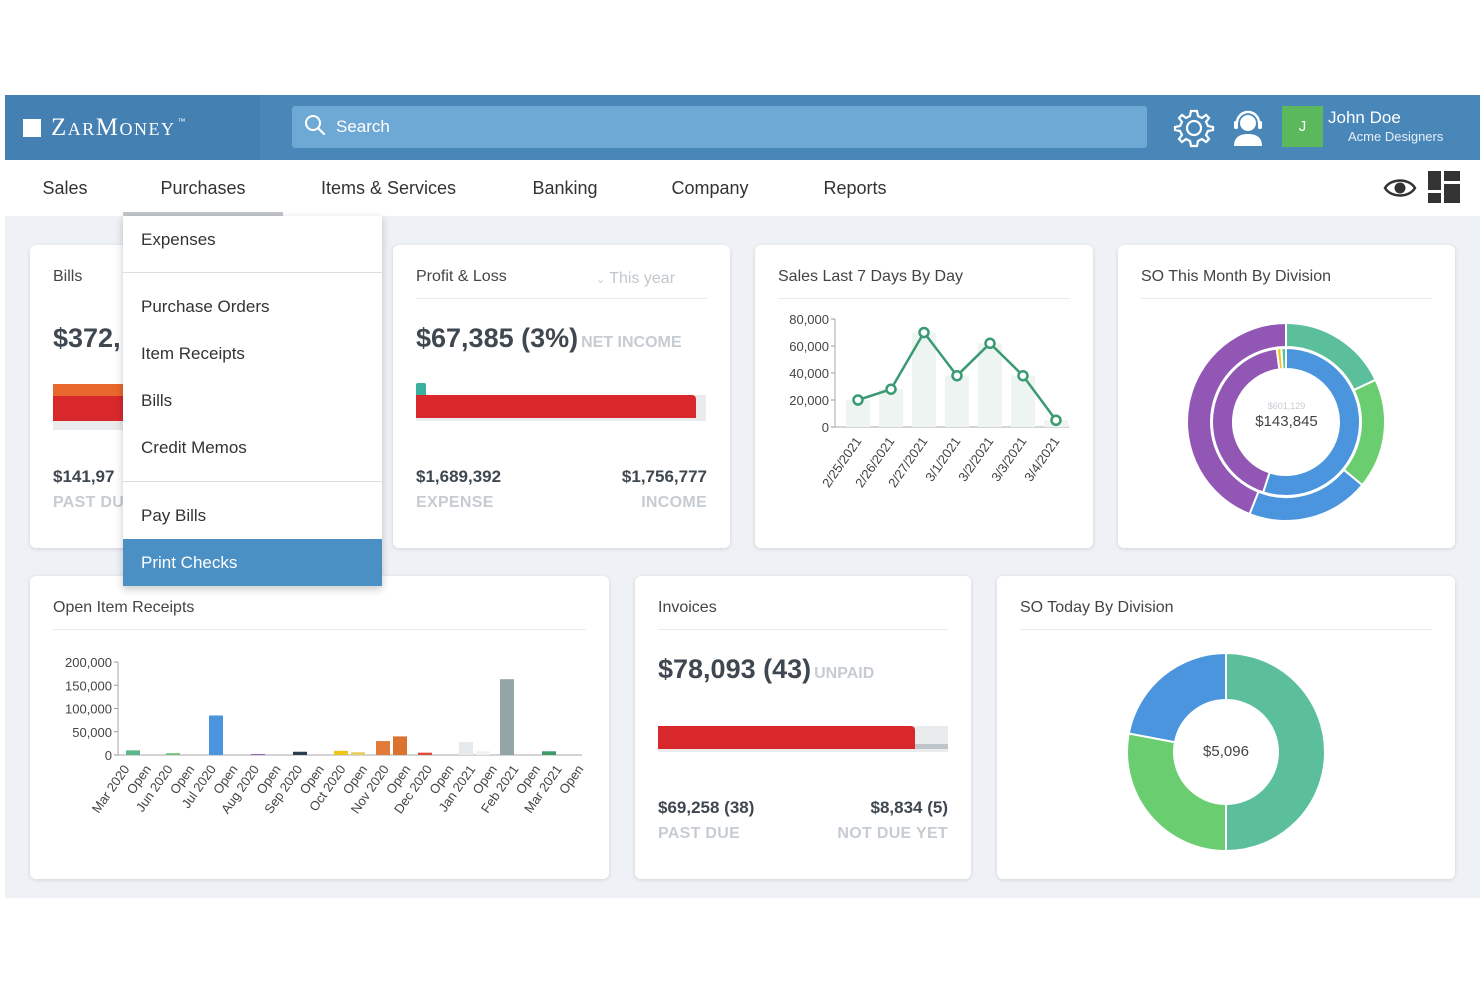 Image resolution: width=1480 pixels, height=987 pixels. Describe the element at coordinates (642, 278) in the screenshot. I see `period-label: This year` at that location.